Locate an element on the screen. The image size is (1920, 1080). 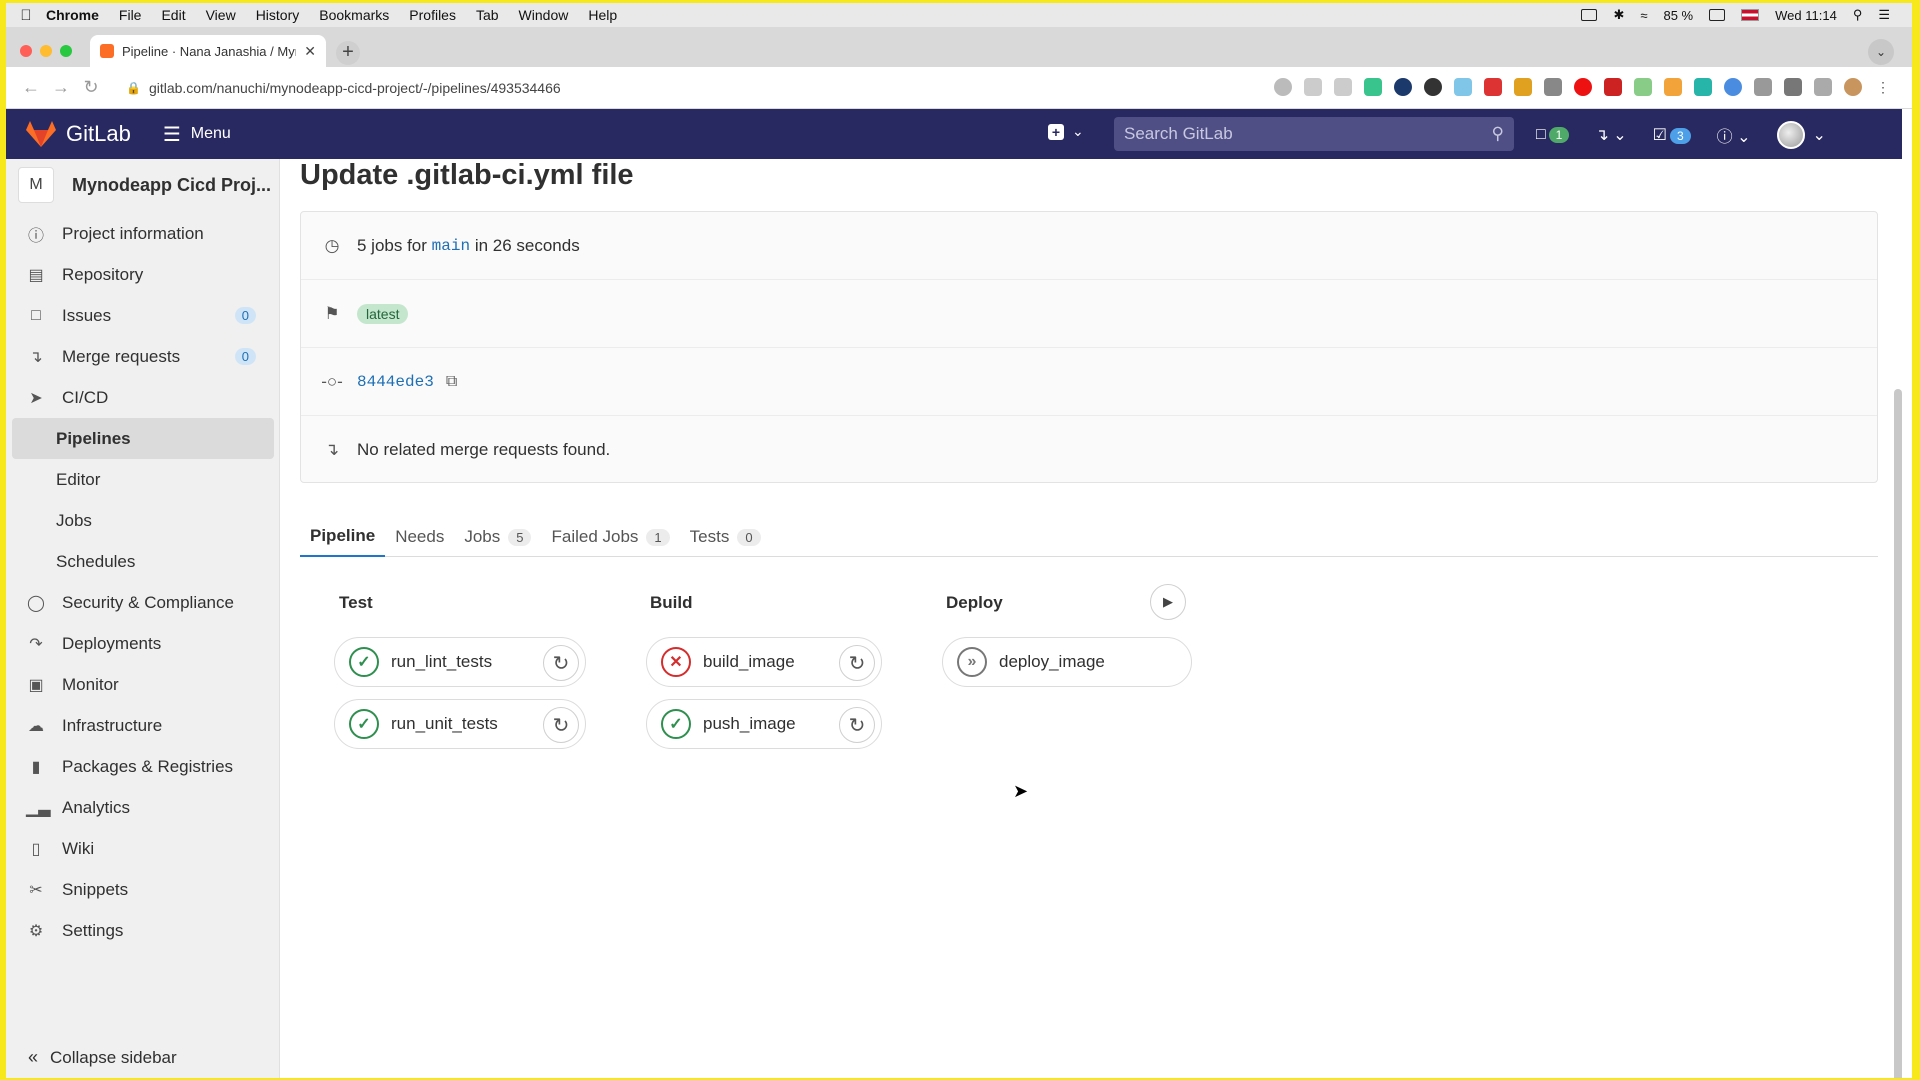
tab-jobs: Jobs 5 is located at coordinates (497, 537).